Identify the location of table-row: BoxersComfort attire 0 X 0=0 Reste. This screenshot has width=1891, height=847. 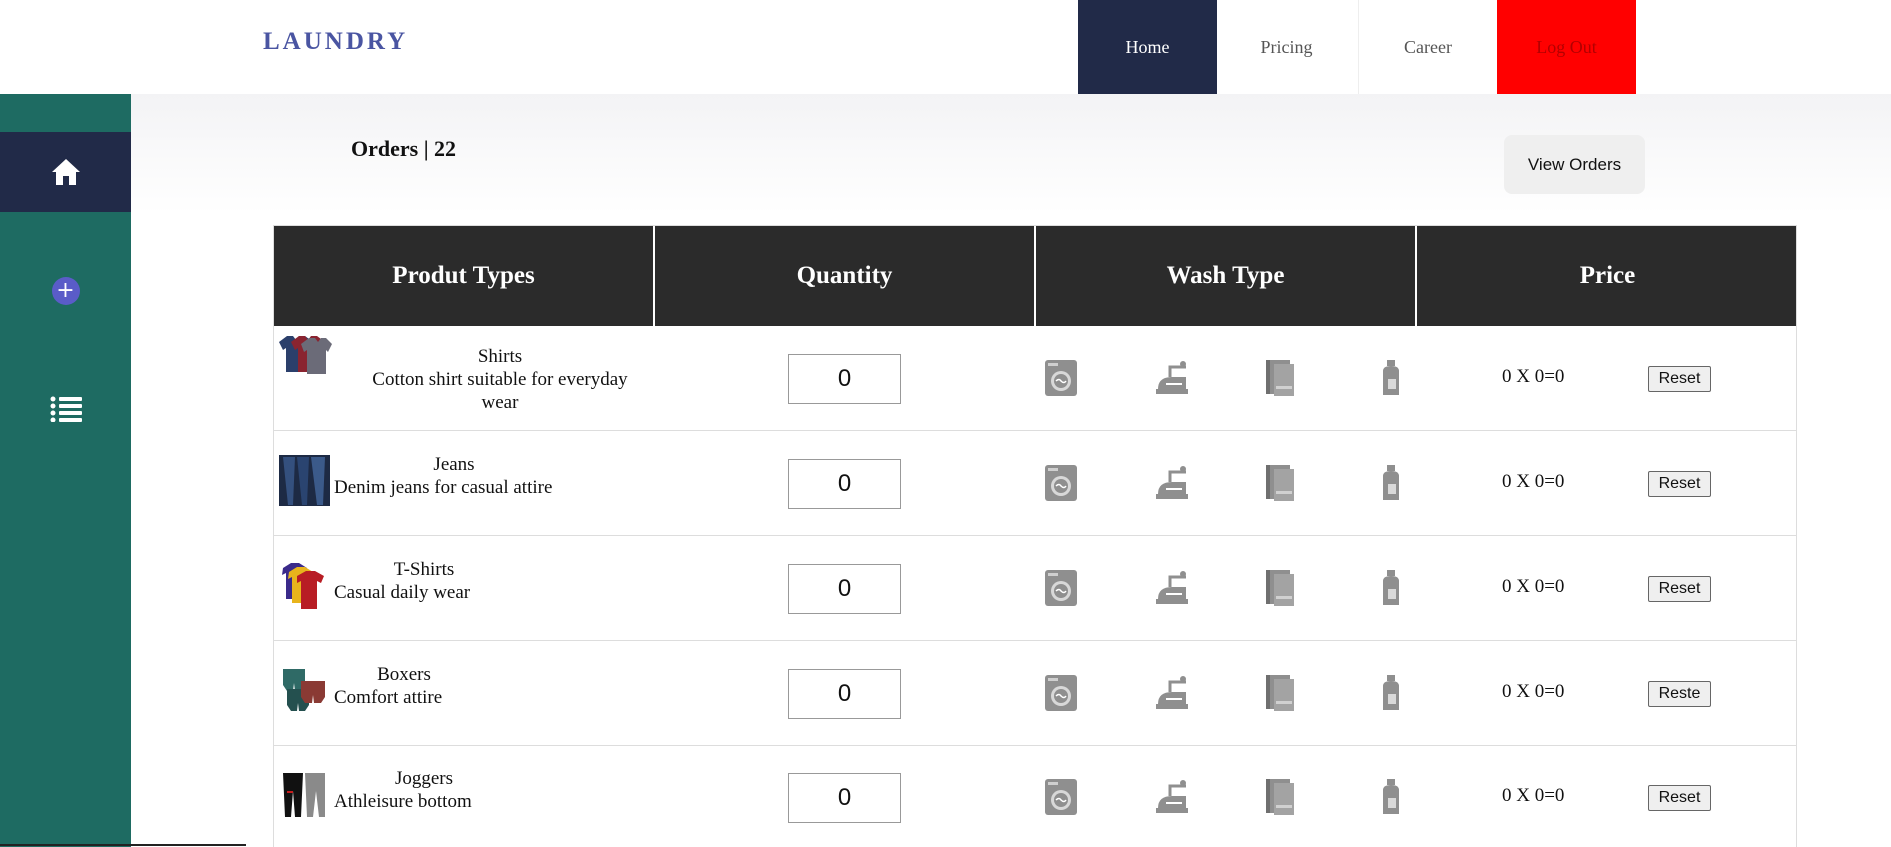
(1035, 693).